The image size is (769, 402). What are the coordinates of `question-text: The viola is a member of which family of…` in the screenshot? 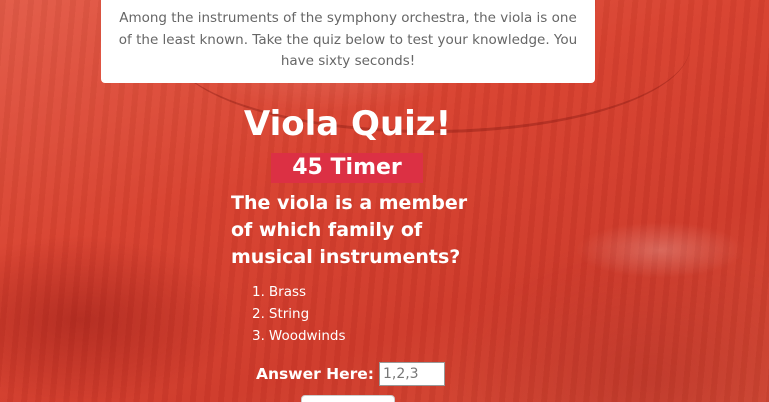 It's located at (349, 230).